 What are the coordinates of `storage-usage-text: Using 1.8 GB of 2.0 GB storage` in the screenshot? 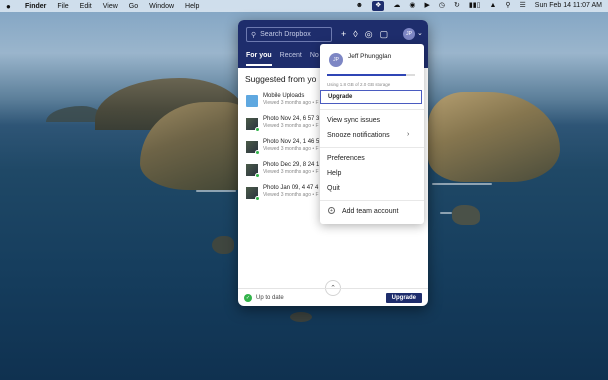 It's located at (359, 84).